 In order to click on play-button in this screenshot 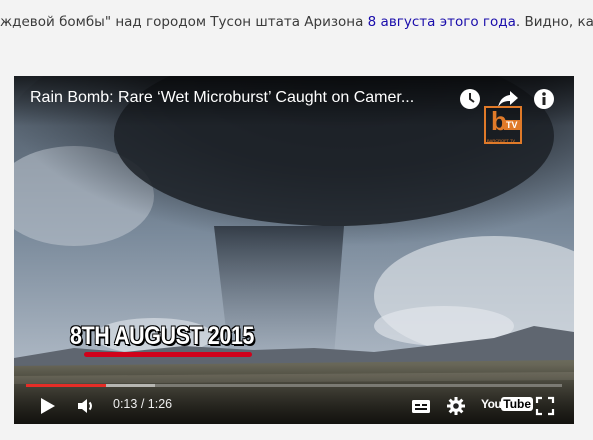, I will do `click(47, 406)`.